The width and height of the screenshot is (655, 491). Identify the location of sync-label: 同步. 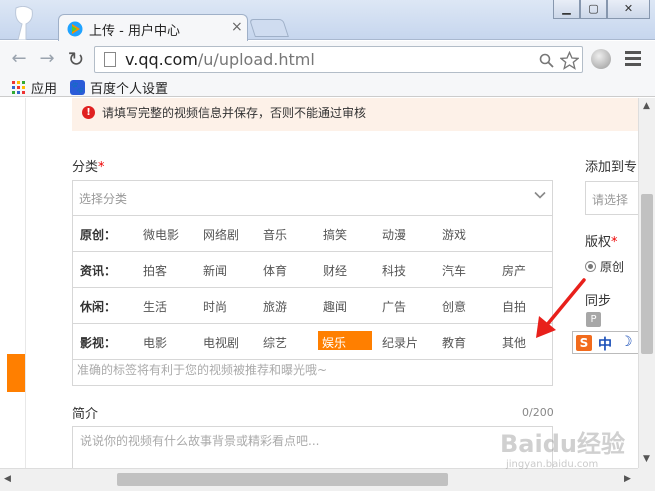
(598, 301).